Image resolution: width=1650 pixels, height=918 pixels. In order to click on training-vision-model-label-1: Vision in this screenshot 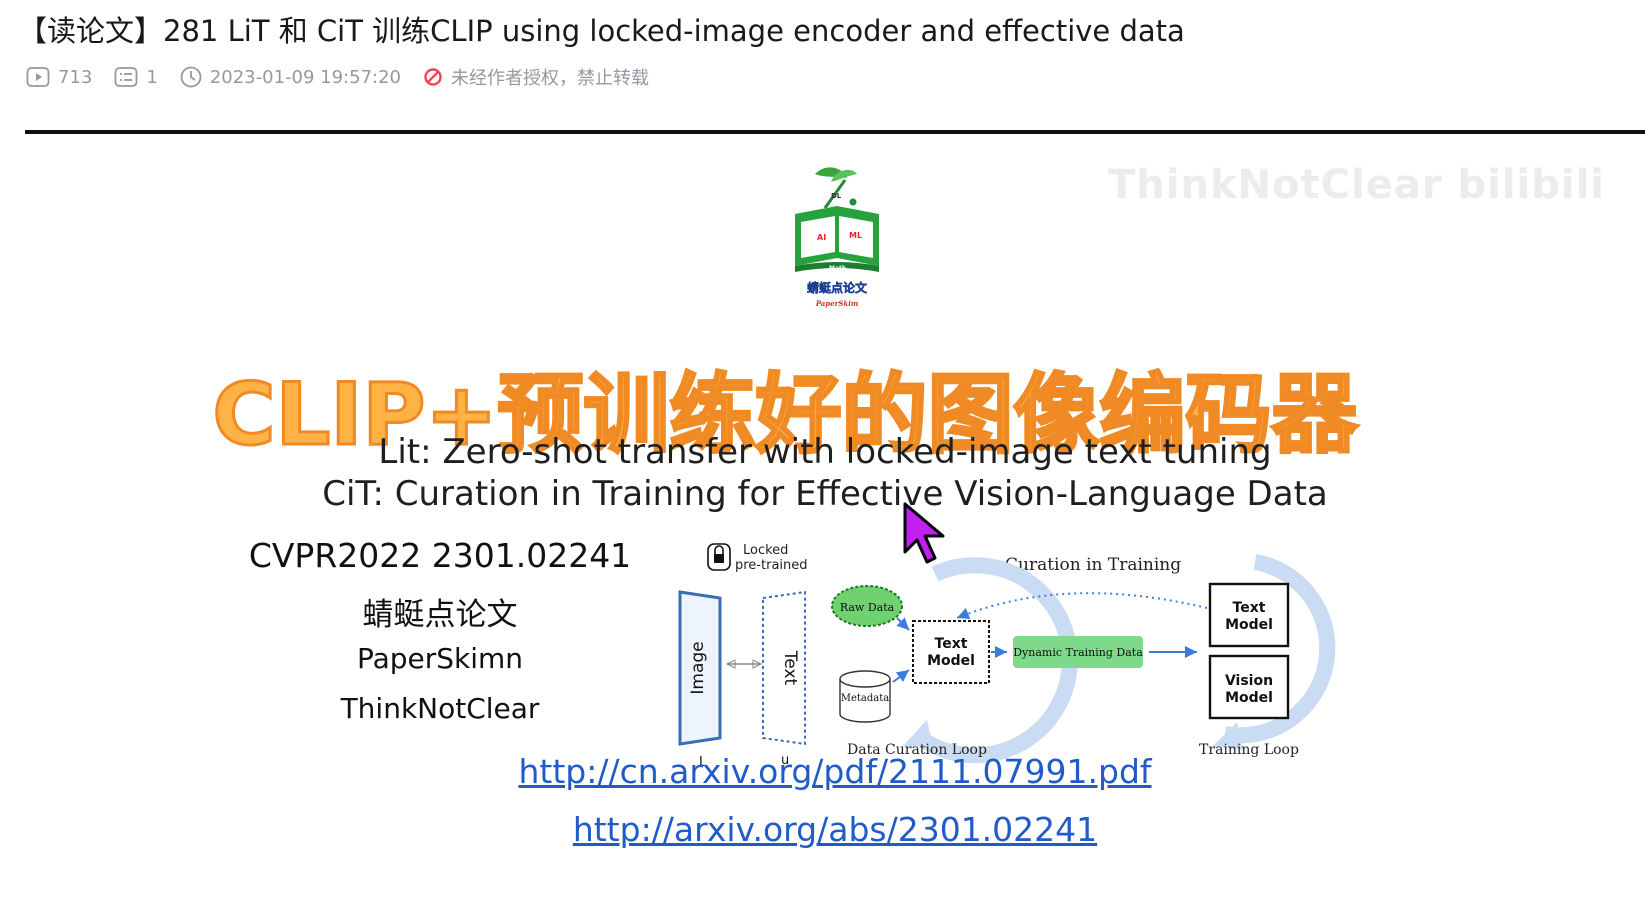, I will do `click(1249, 681)`.